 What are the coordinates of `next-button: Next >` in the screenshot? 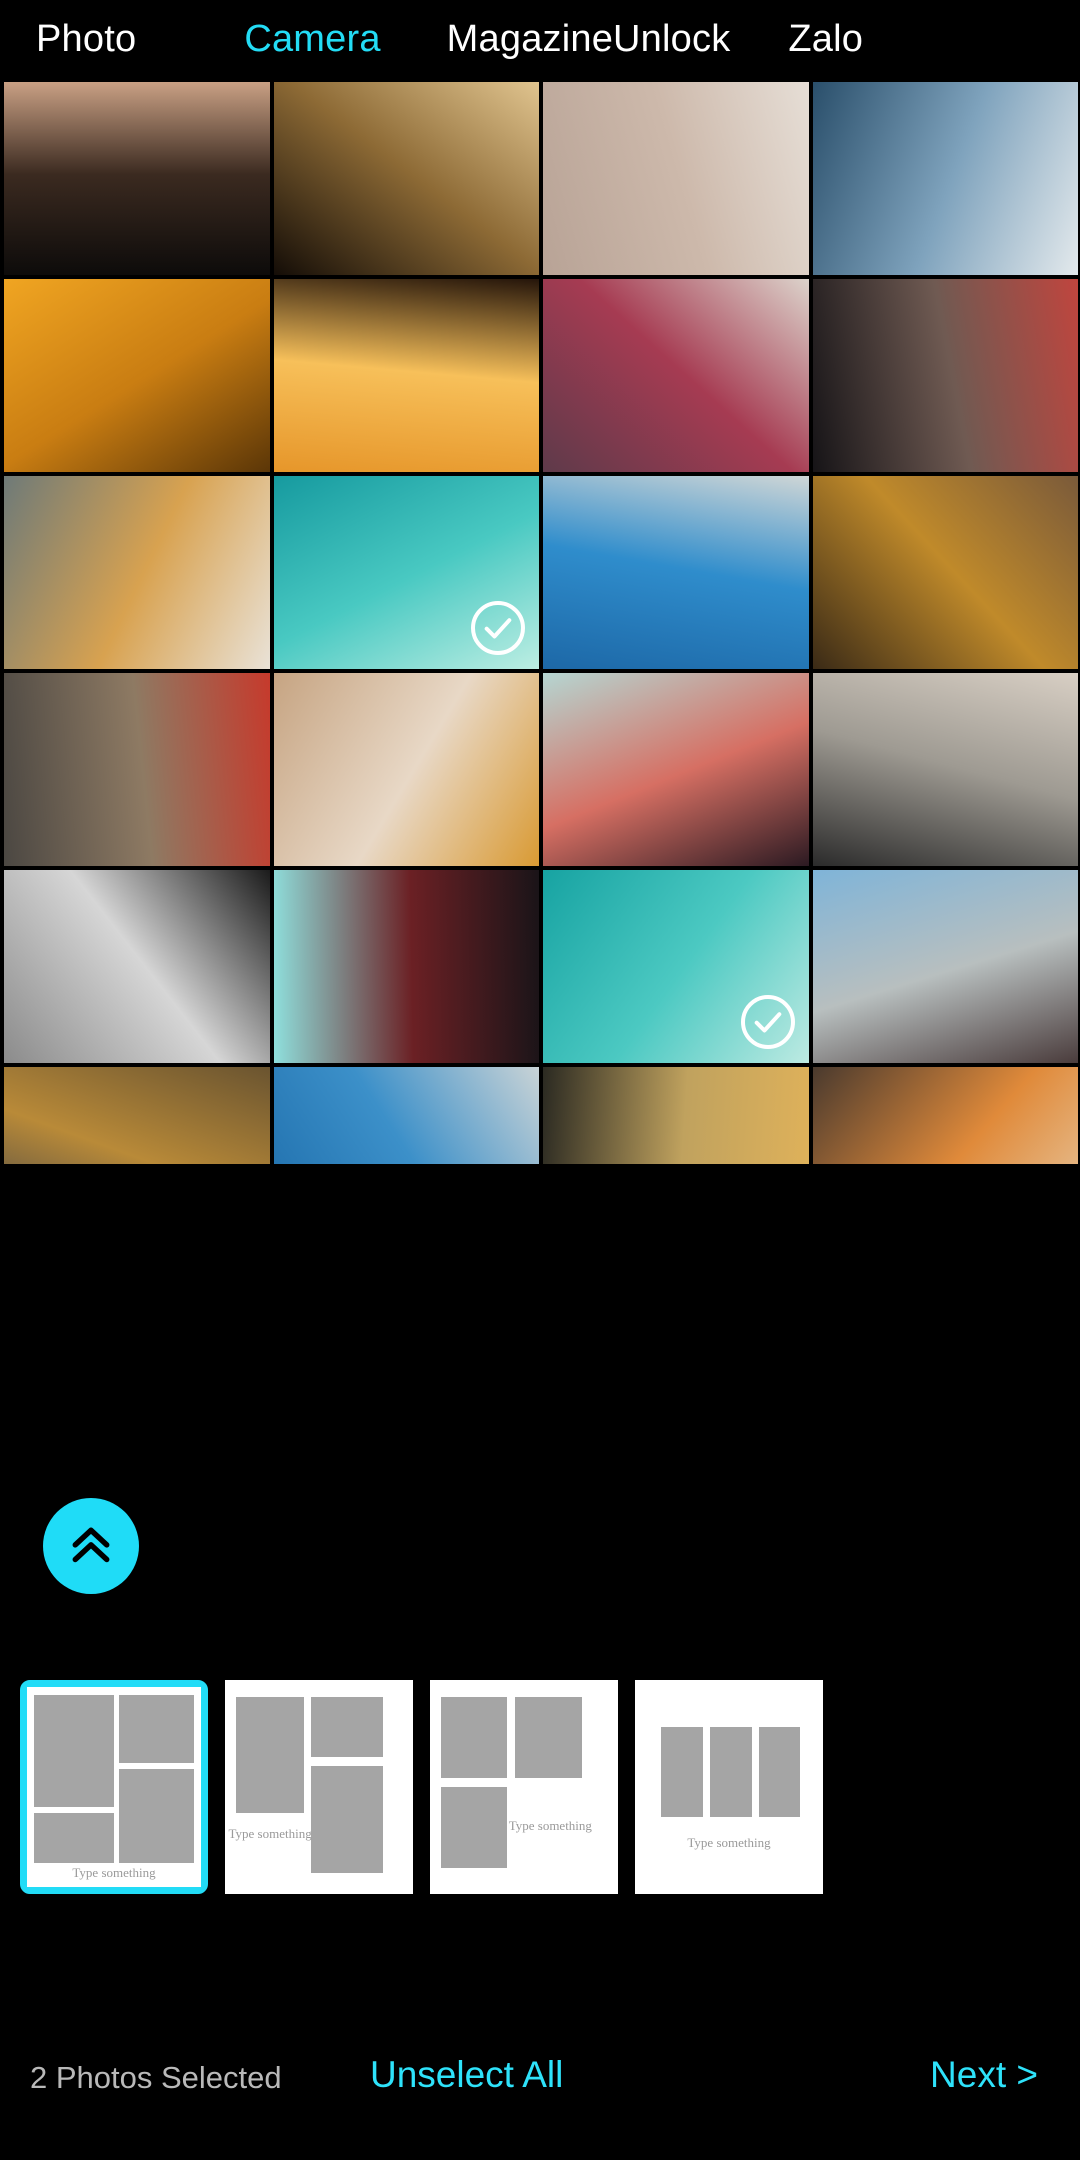 It's located at (984, 2075).